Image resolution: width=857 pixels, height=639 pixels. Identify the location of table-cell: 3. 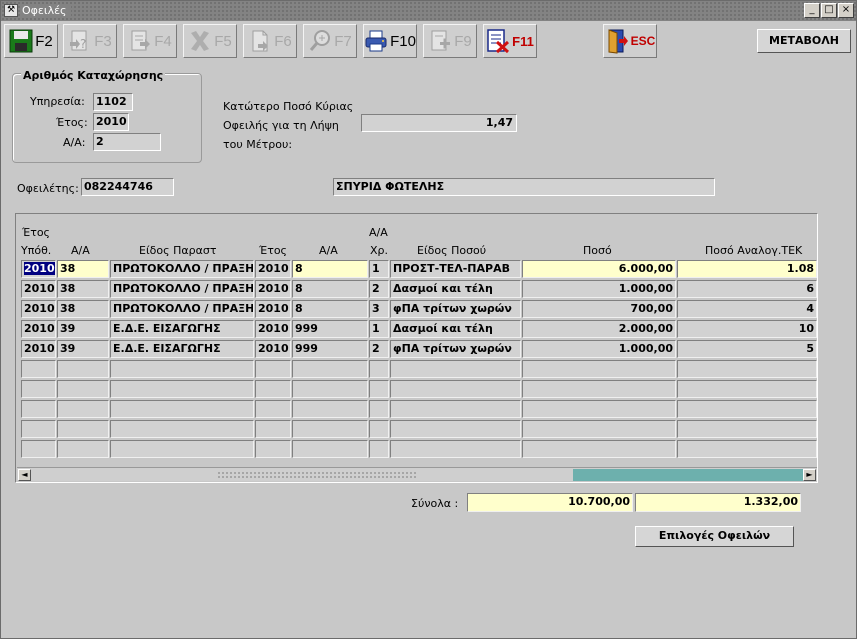
(379, 309).